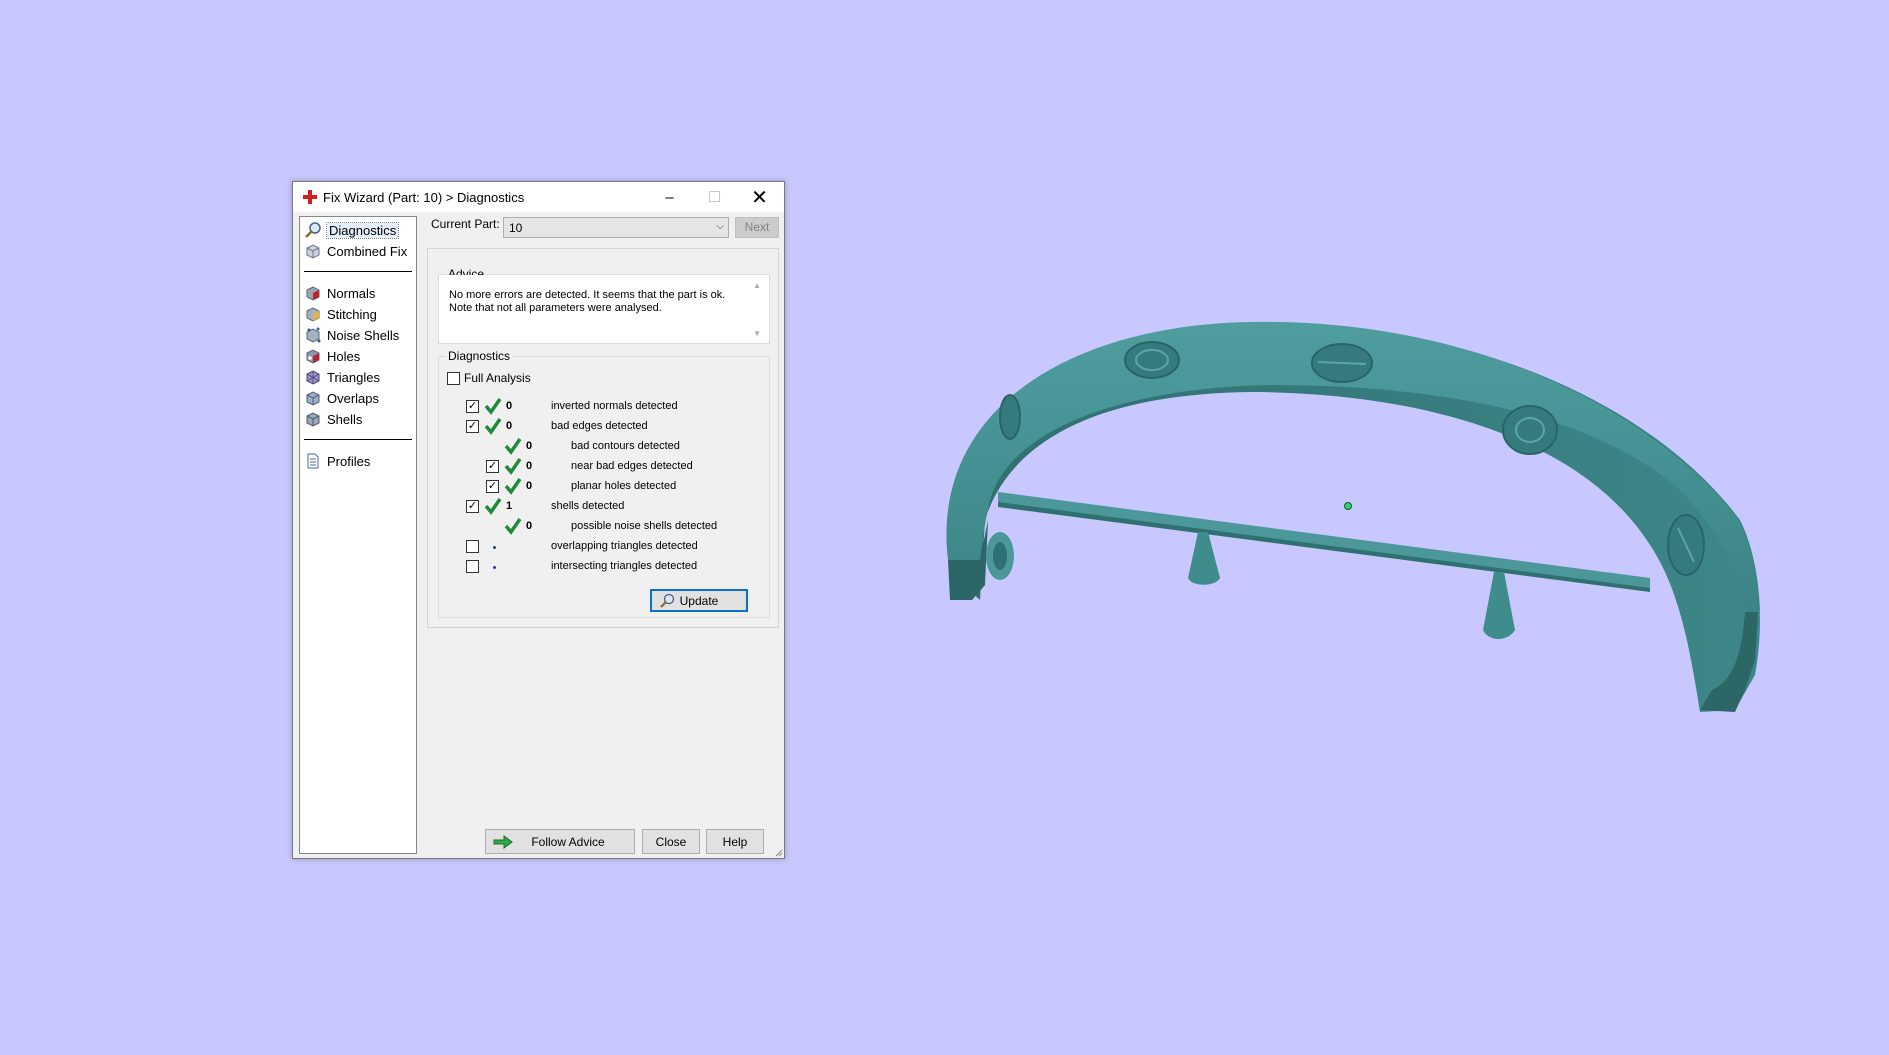  I want to click on scroll-up-icon: ▲, so click(757, 285).